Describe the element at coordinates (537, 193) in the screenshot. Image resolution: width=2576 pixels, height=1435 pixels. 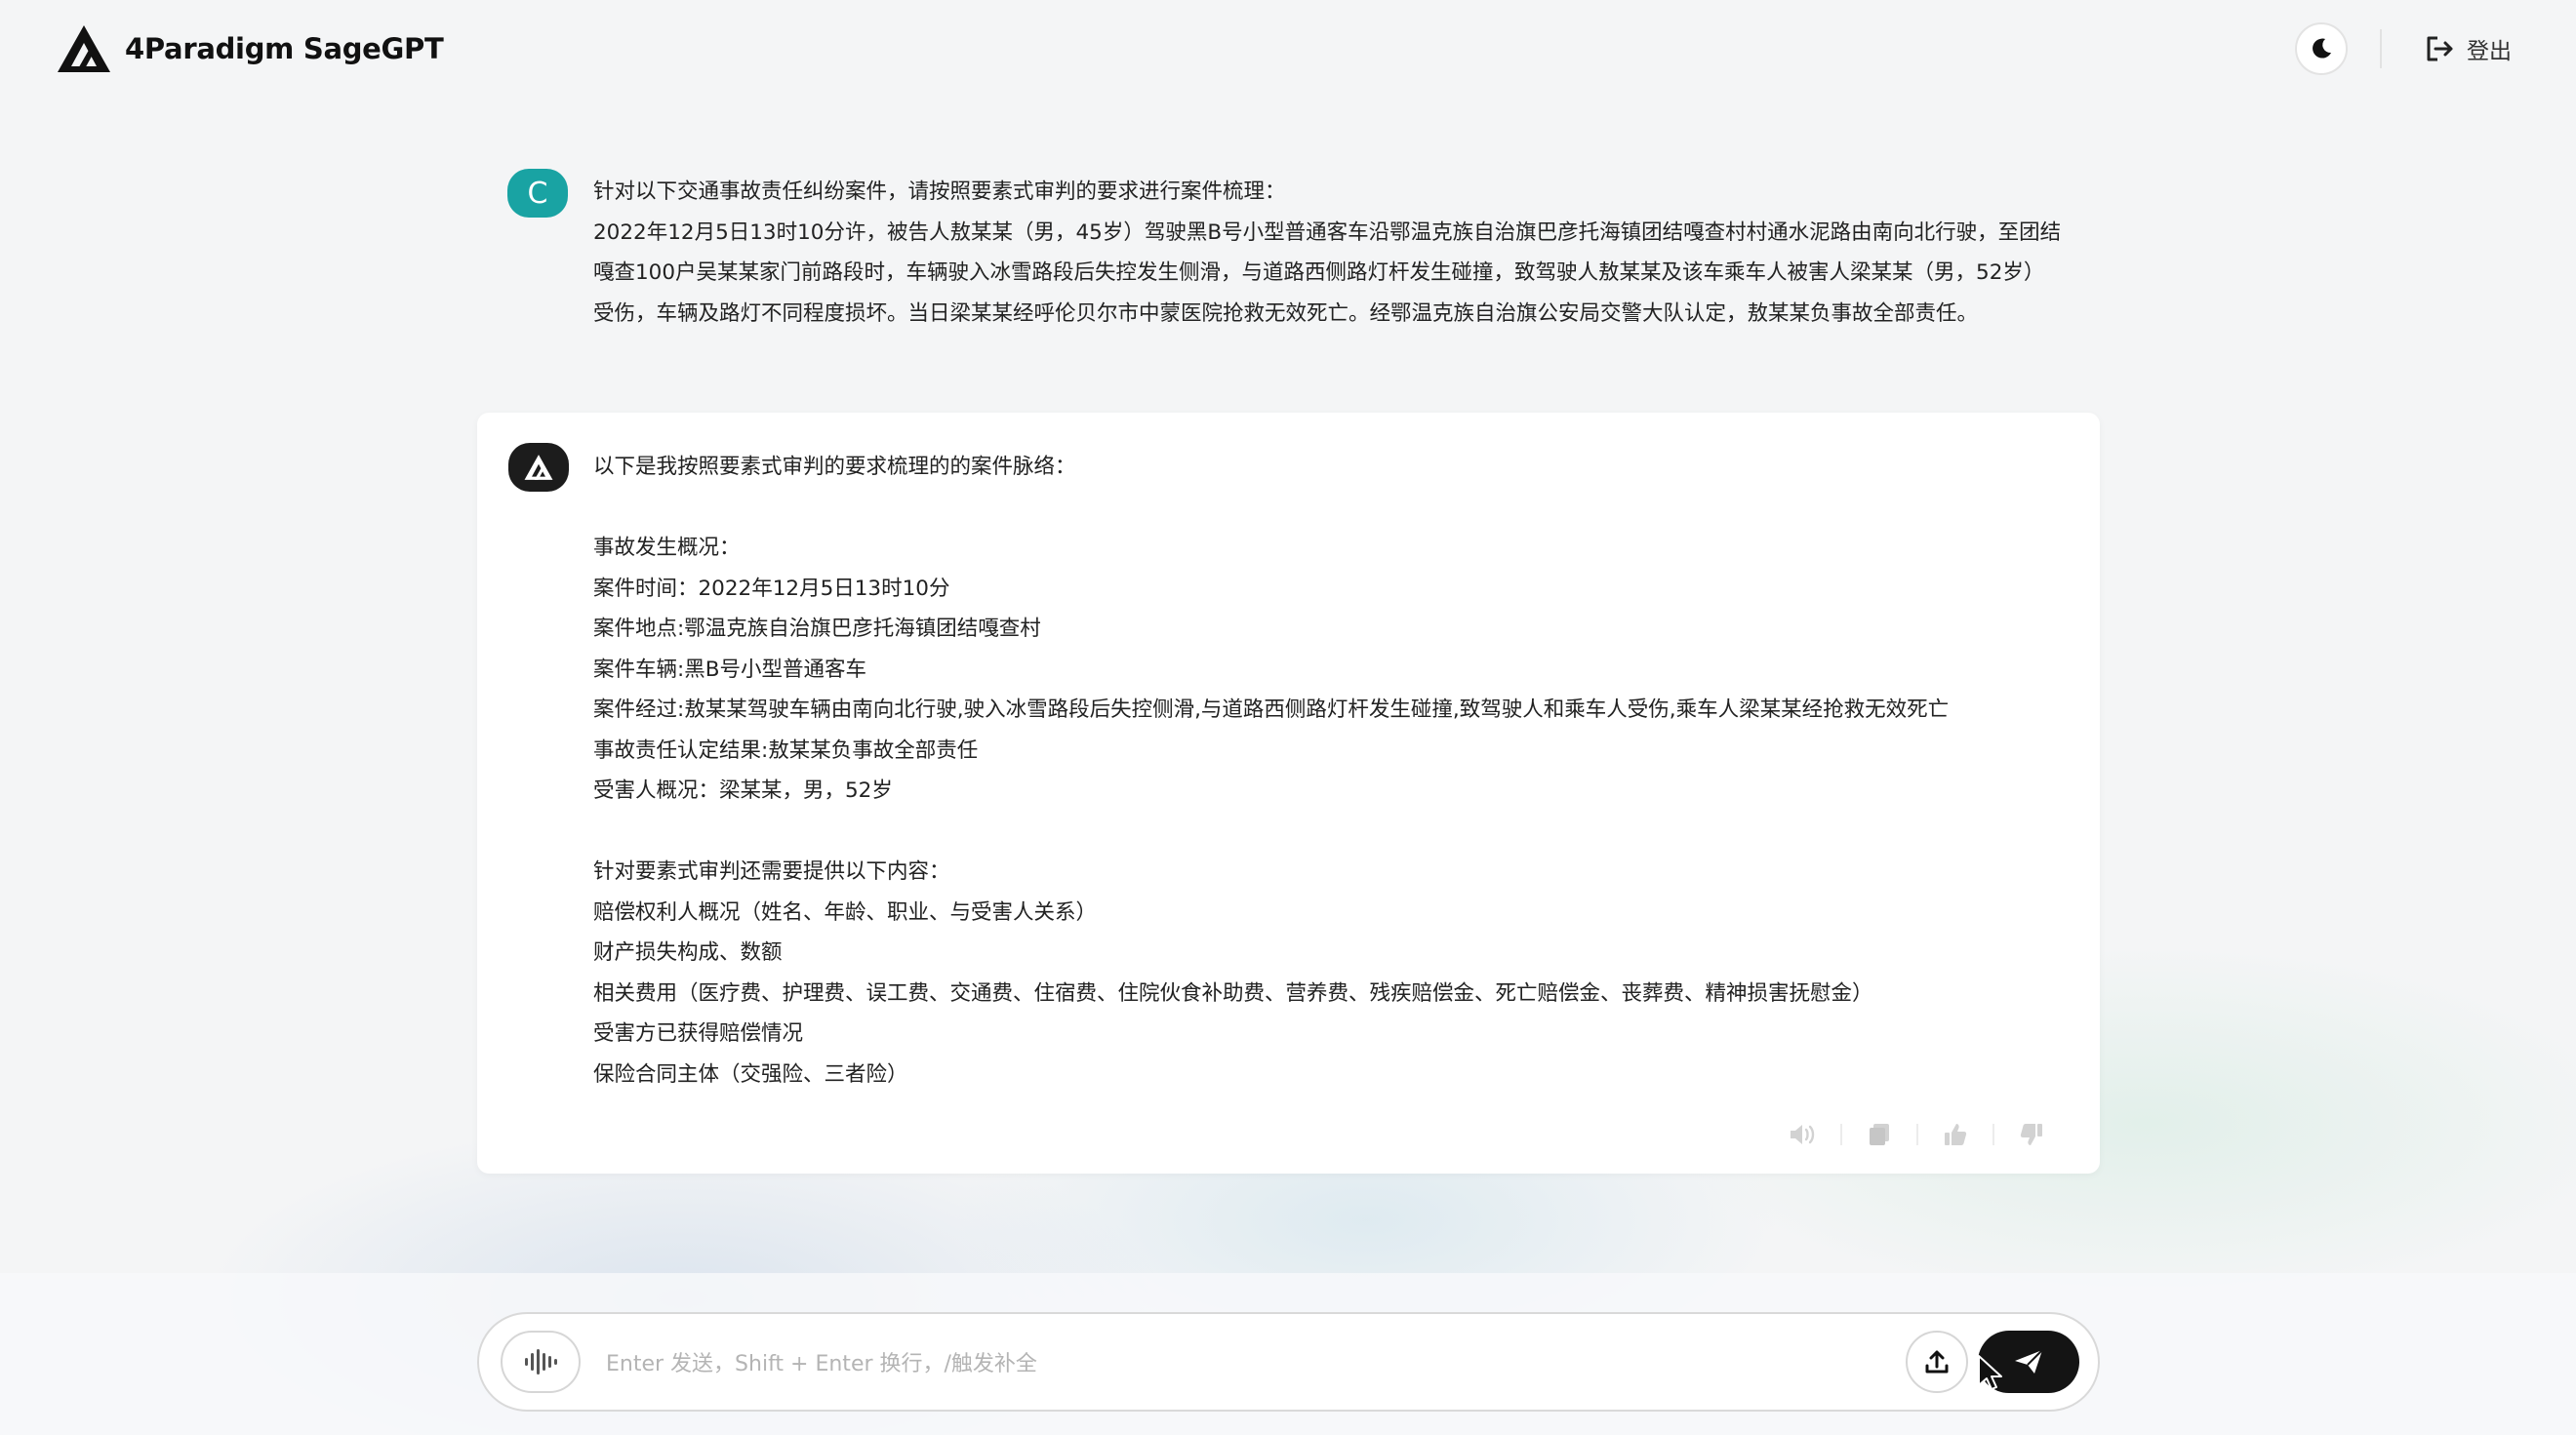
I see `user-avatar: C` at that location.